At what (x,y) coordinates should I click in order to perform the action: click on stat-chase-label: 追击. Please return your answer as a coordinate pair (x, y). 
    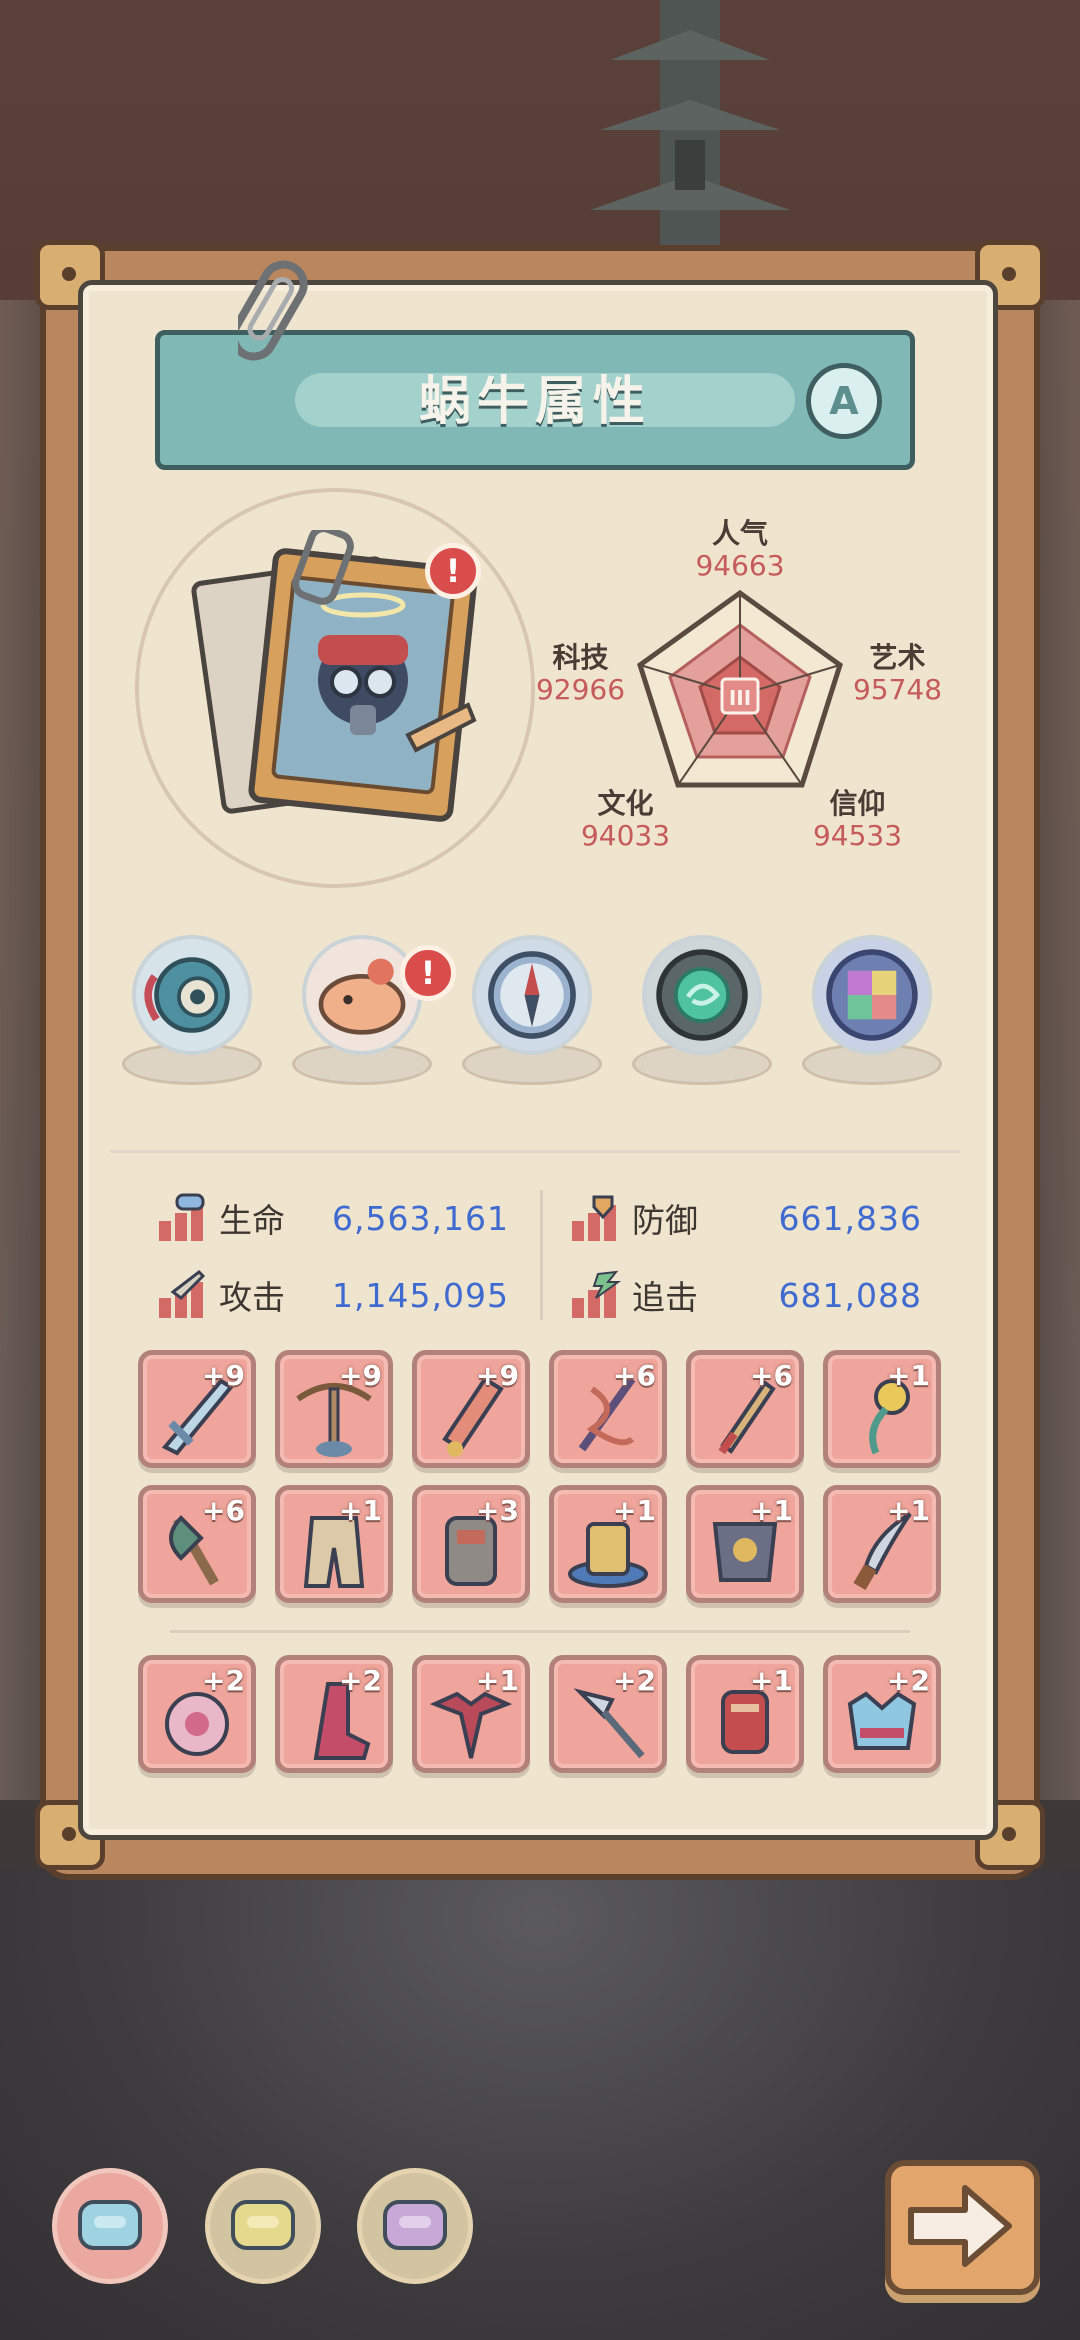
    Looking at the image, I should click on (665, 1297).